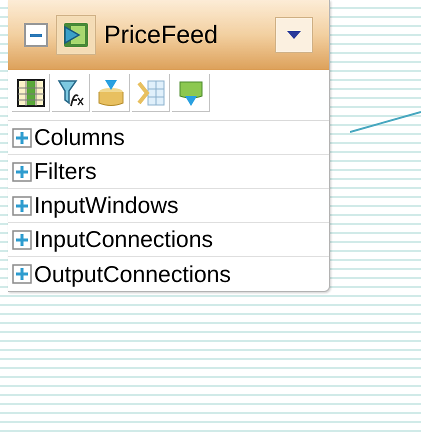  Describe the element at coordinates (168, 206) in the screenshot. I see `tree-item: InputWindows` at that location.